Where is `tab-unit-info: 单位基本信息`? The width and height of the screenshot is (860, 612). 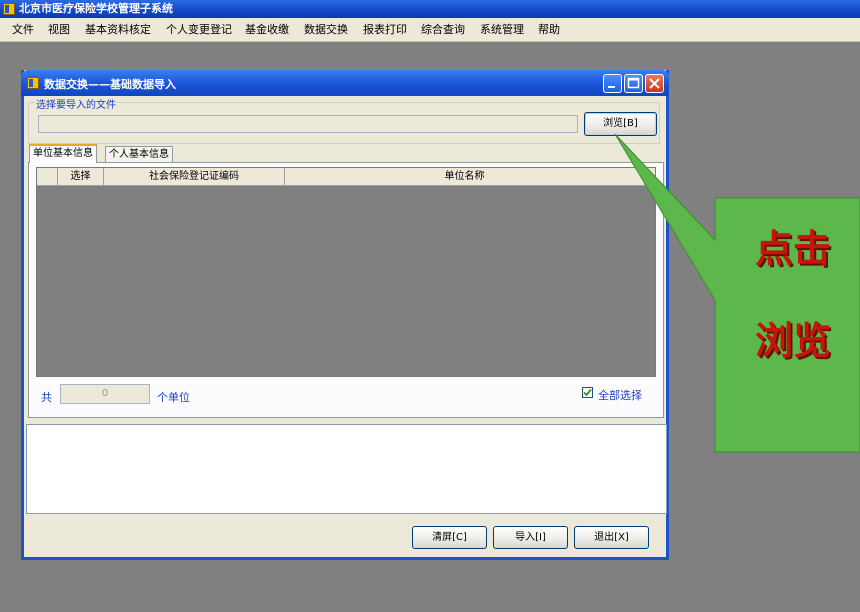
tab-unit-info: 单位基本信息 is located at coordinates (63, 153).